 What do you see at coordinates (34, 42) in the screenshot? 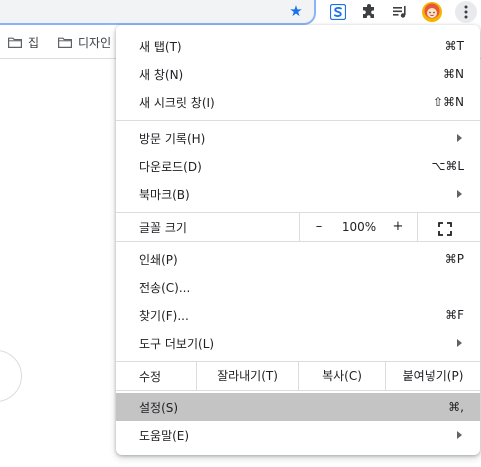
I see `bookmark-label: 집` at bounding box center [34, 42].